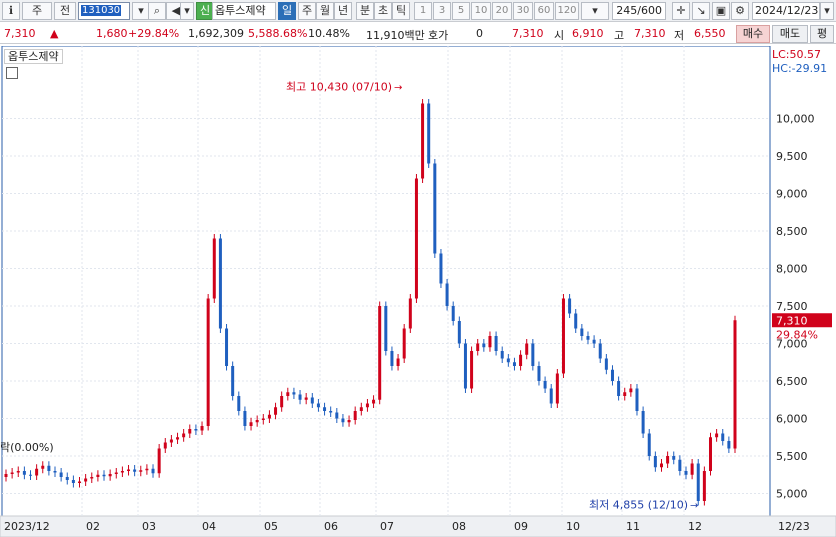 The width and height of the screenshot is (836, 537). Describe the element at coordinates (401, 11) in the screenshot. I see `tab-tick: 틱` at that location.